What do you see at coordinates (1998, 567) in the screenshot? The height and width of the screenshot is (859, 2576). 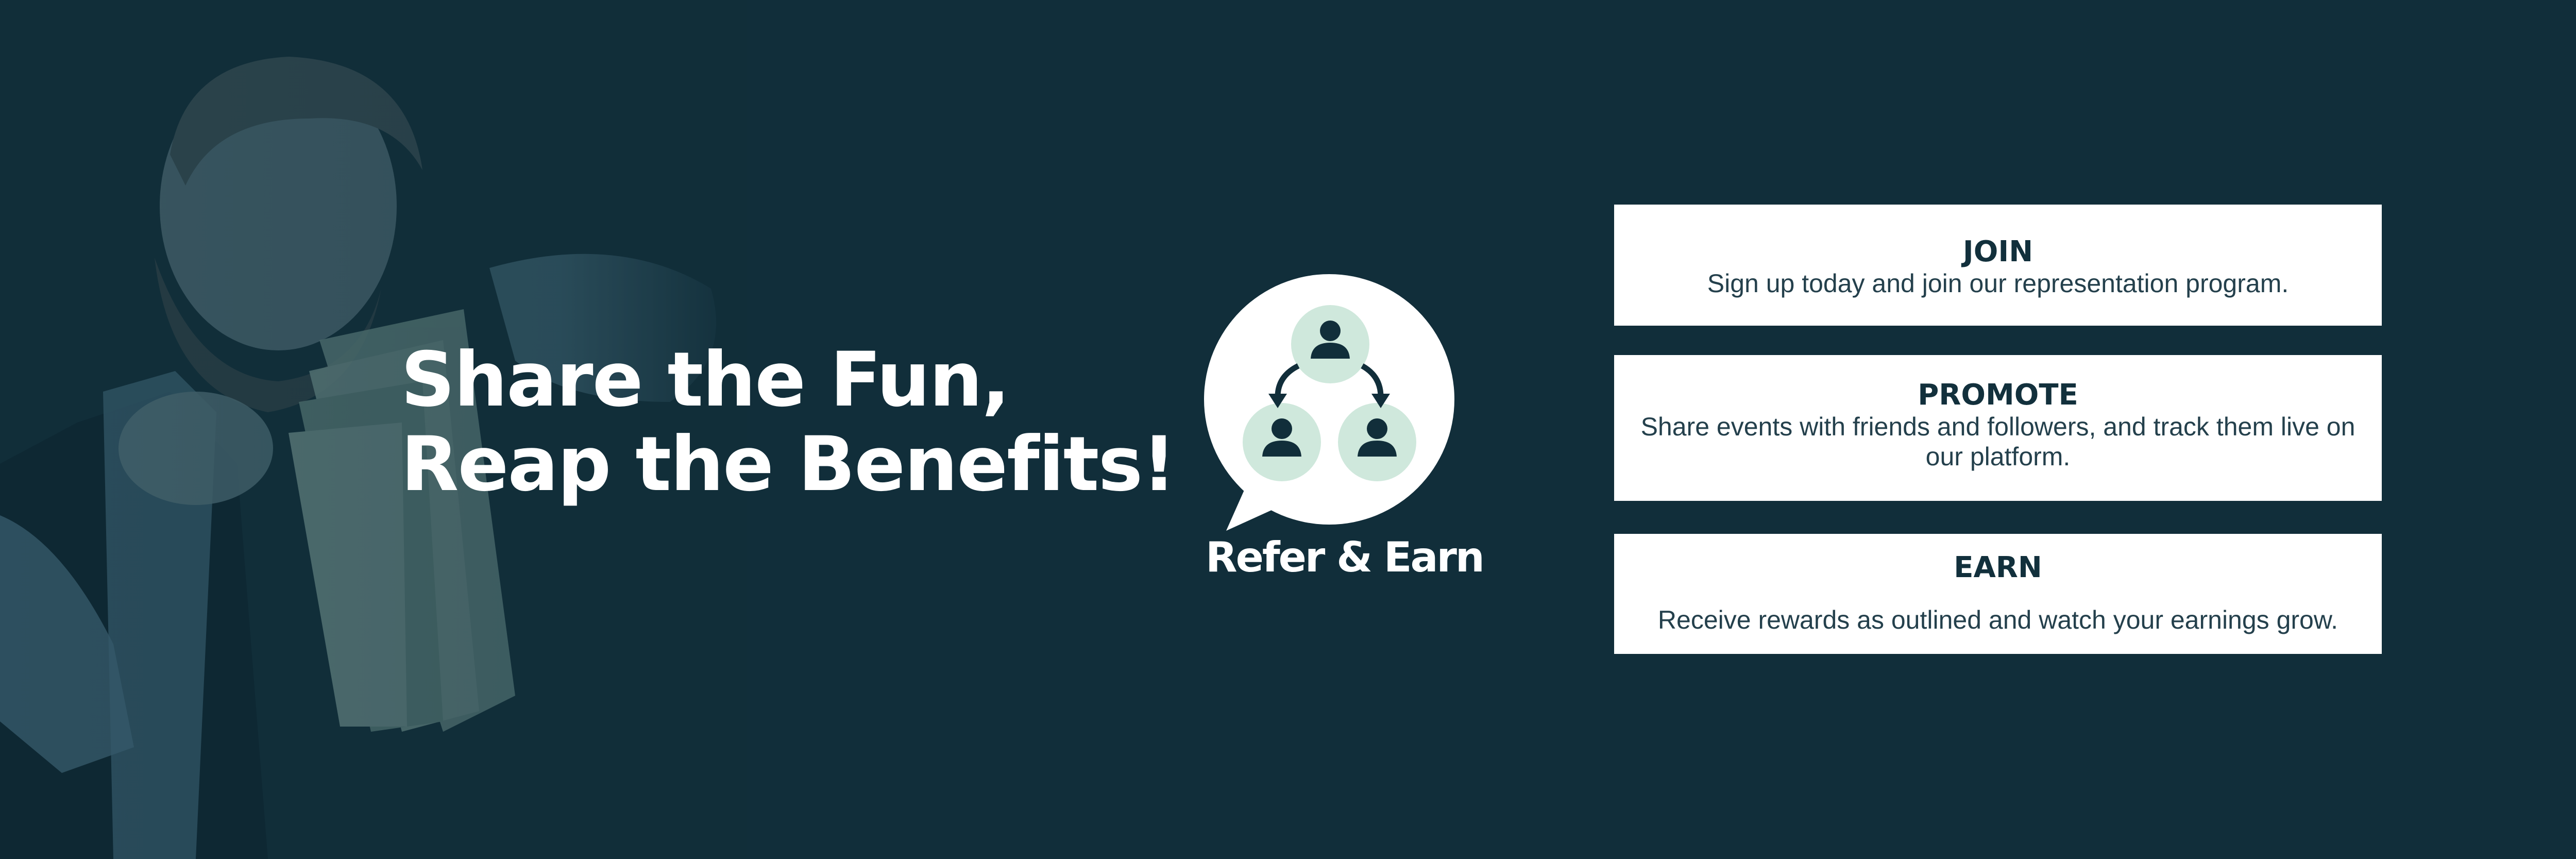 I see `step-earn-title: EARN` at bounding box center [1998, 567].